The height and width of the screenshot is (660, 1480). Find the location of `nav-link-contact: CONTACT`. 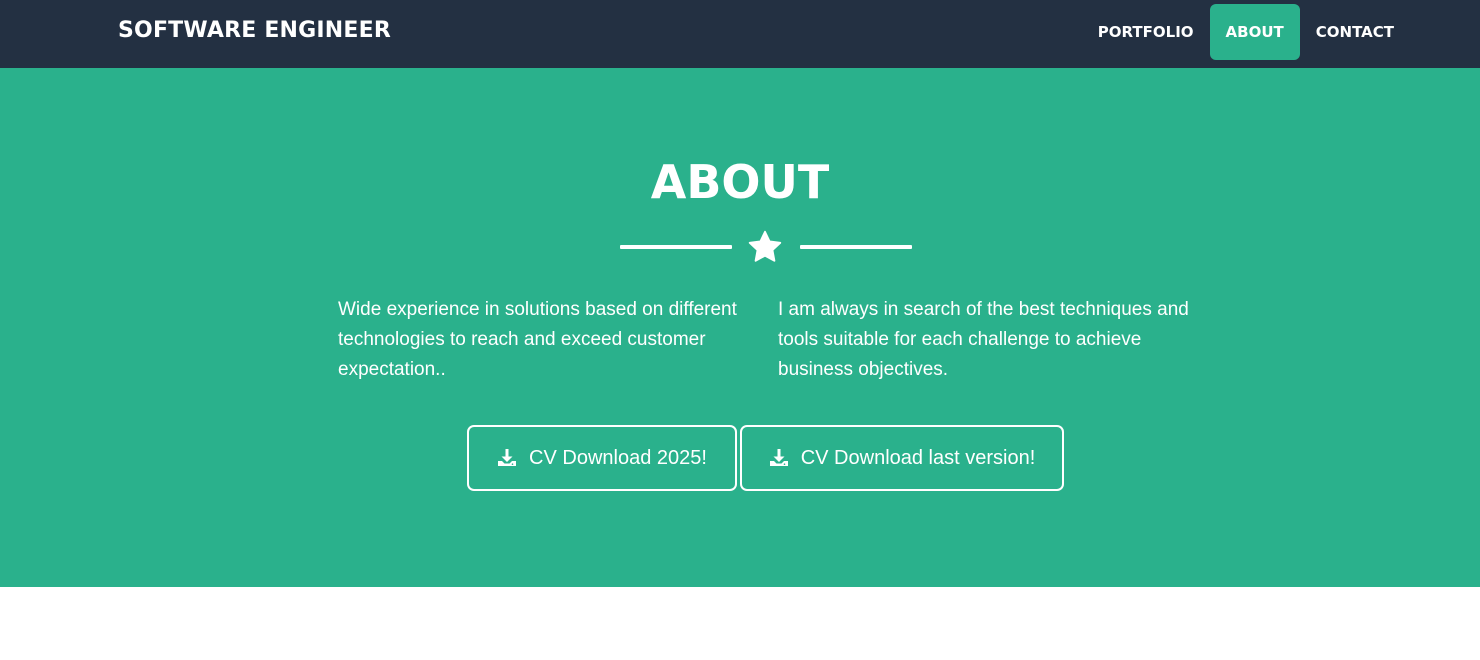

nav-link-contact: CONTACT is located at coordinates (1355, 32).